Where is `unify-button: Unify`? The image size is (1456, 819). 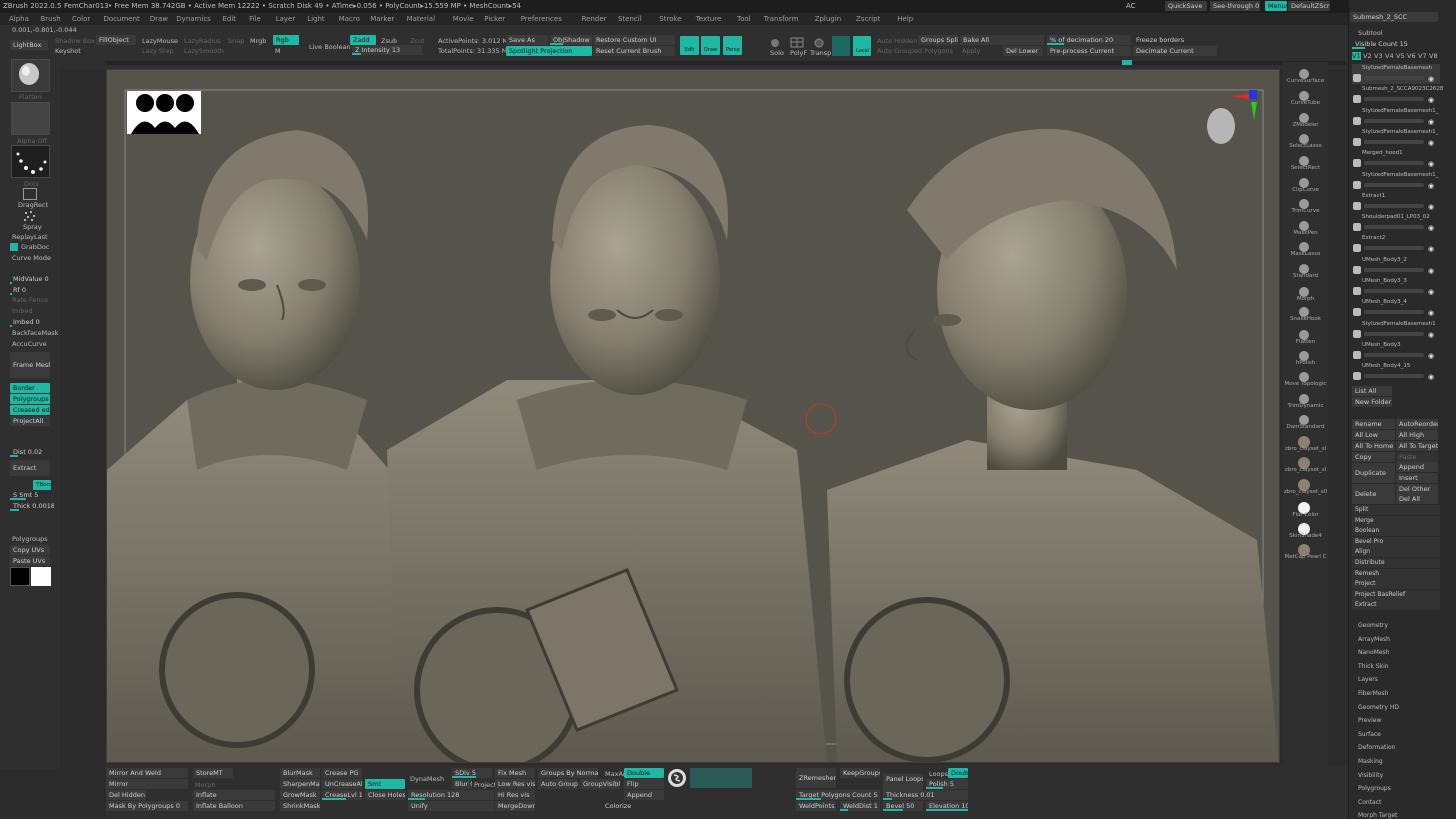
unify-button: Unify is located at coordinates (451, 806).